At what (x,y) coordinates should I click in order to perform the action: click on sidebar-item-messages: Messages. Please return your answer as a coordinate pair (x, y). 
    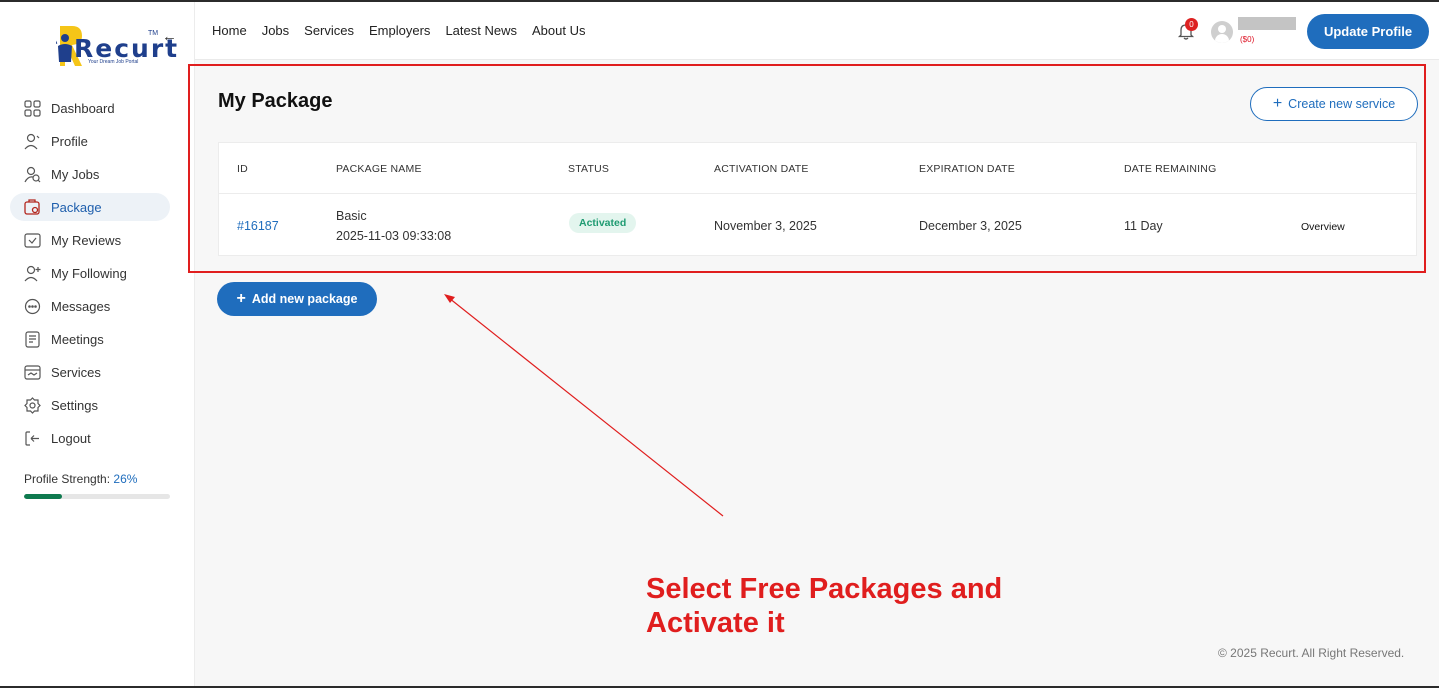
    Looking at the image, I should click on (90, 306).